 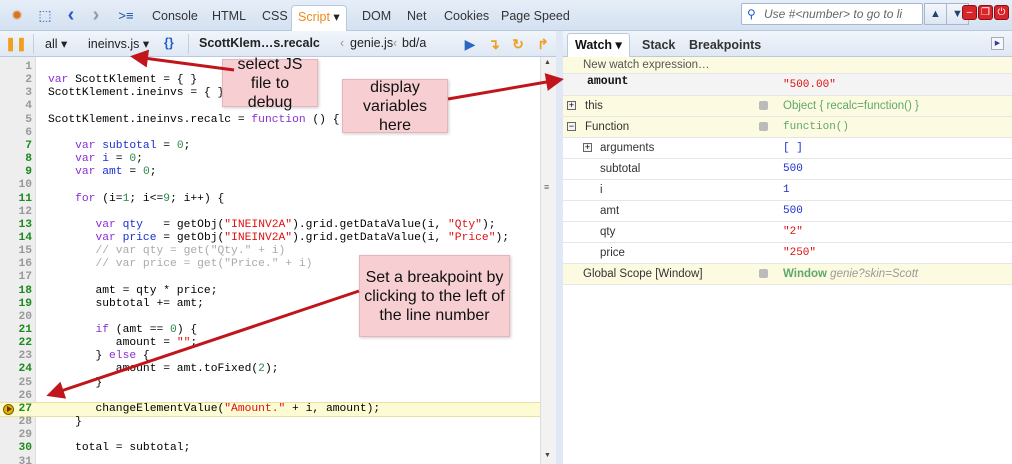 I want to click on code-line: 31, so click(x=270, y=460).